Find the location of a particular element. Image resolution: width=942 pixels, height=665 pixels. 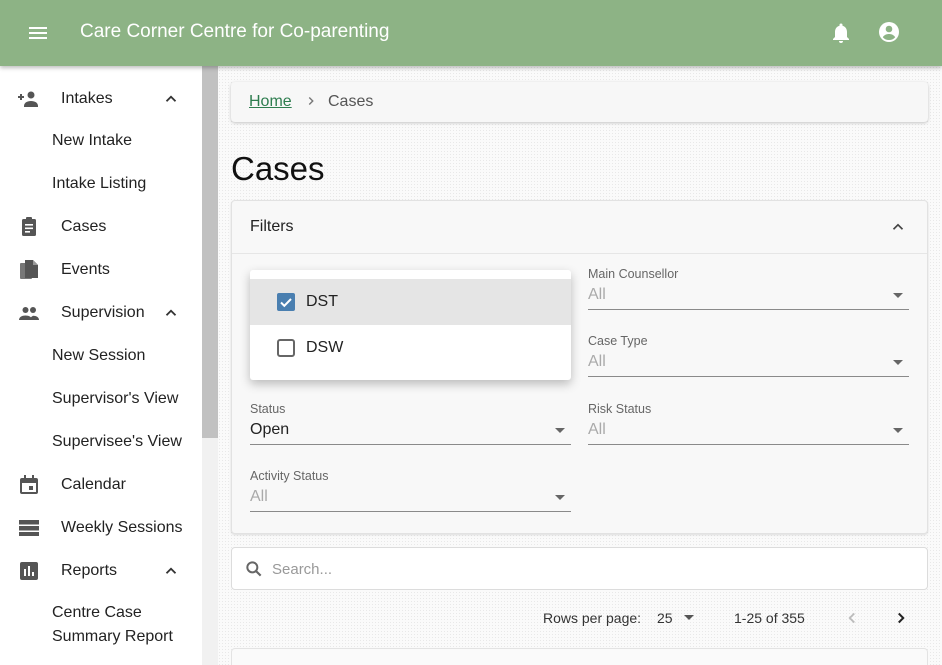

field-label: Status is located at coordinates (268, 409).